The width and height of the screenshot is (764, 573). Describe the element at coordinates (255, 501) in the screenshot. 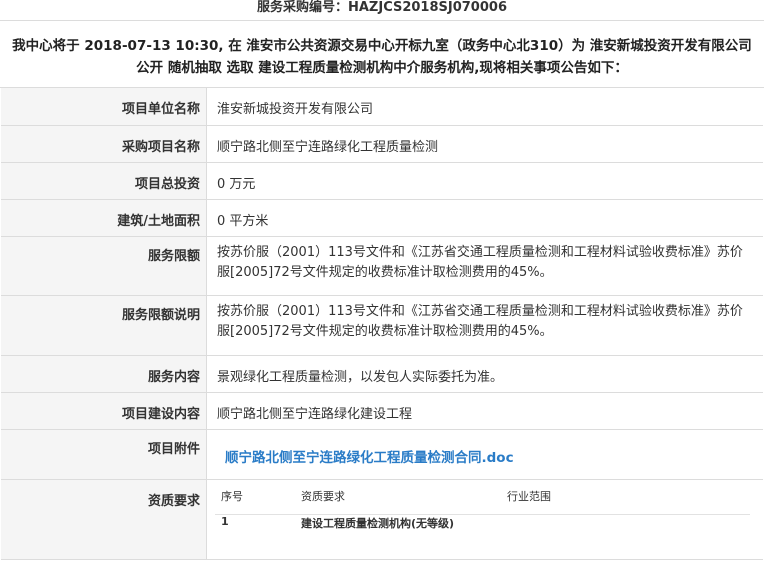

I see `col-header-no: 序号` at that location.